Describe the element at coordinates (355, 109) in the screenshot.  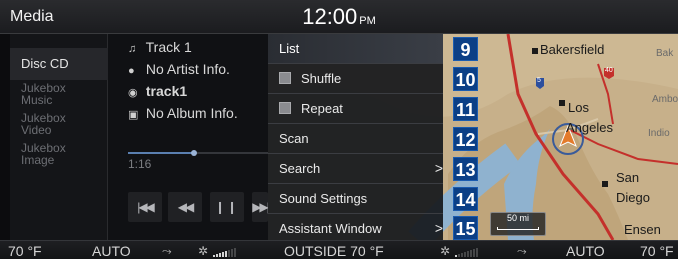
I see `menu-item-repeat: Repeat` at that location.